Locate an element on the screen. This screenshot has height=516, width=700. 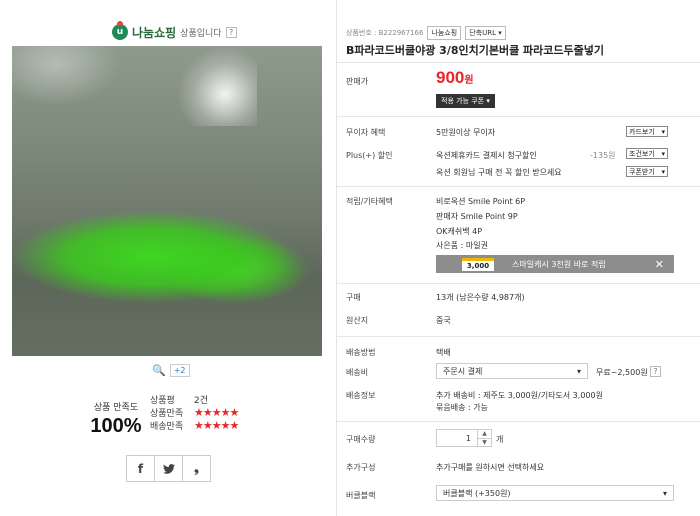
shipping-method-value: 택배 is located at coordinates (443, 352).